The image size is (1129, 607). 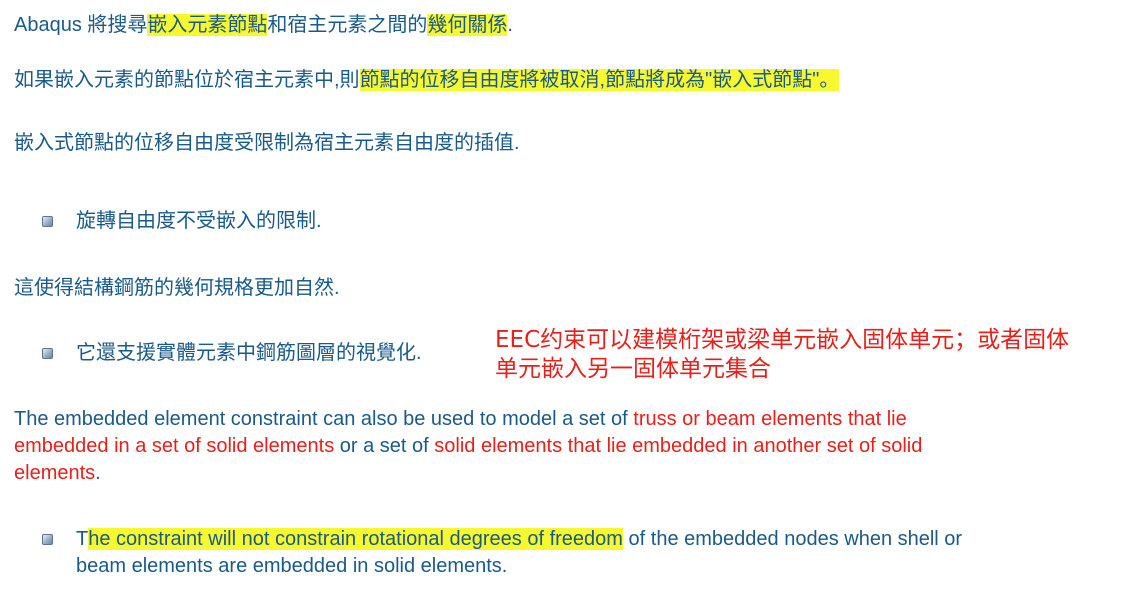 I want to click on highlight-span: 幾何關係, so click(x=467, y=25).